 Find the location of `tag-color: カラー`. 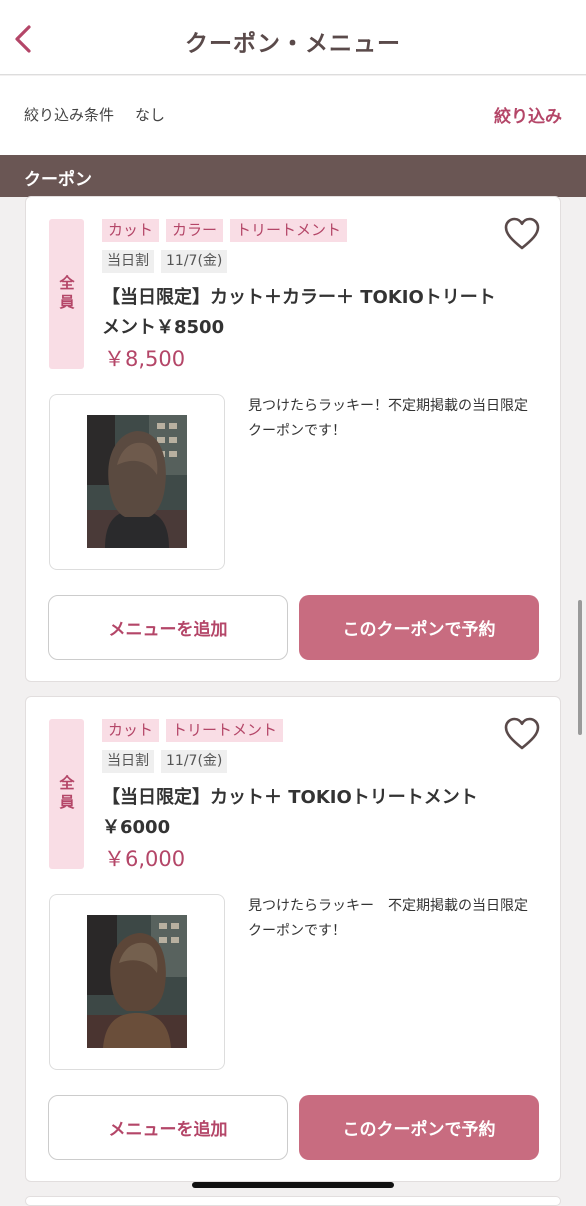

tag-color: カラー is located at coordinates (195, 230).